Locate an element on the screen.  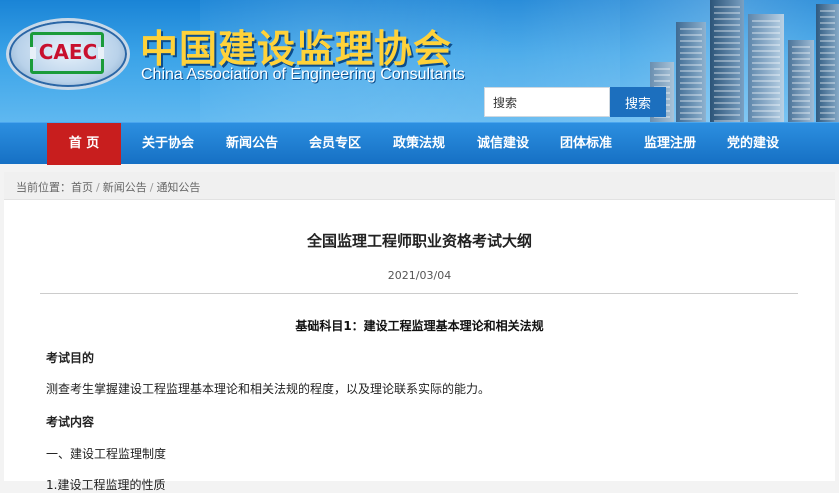
search-button: 搜索 is located at coordinates (638, 102).